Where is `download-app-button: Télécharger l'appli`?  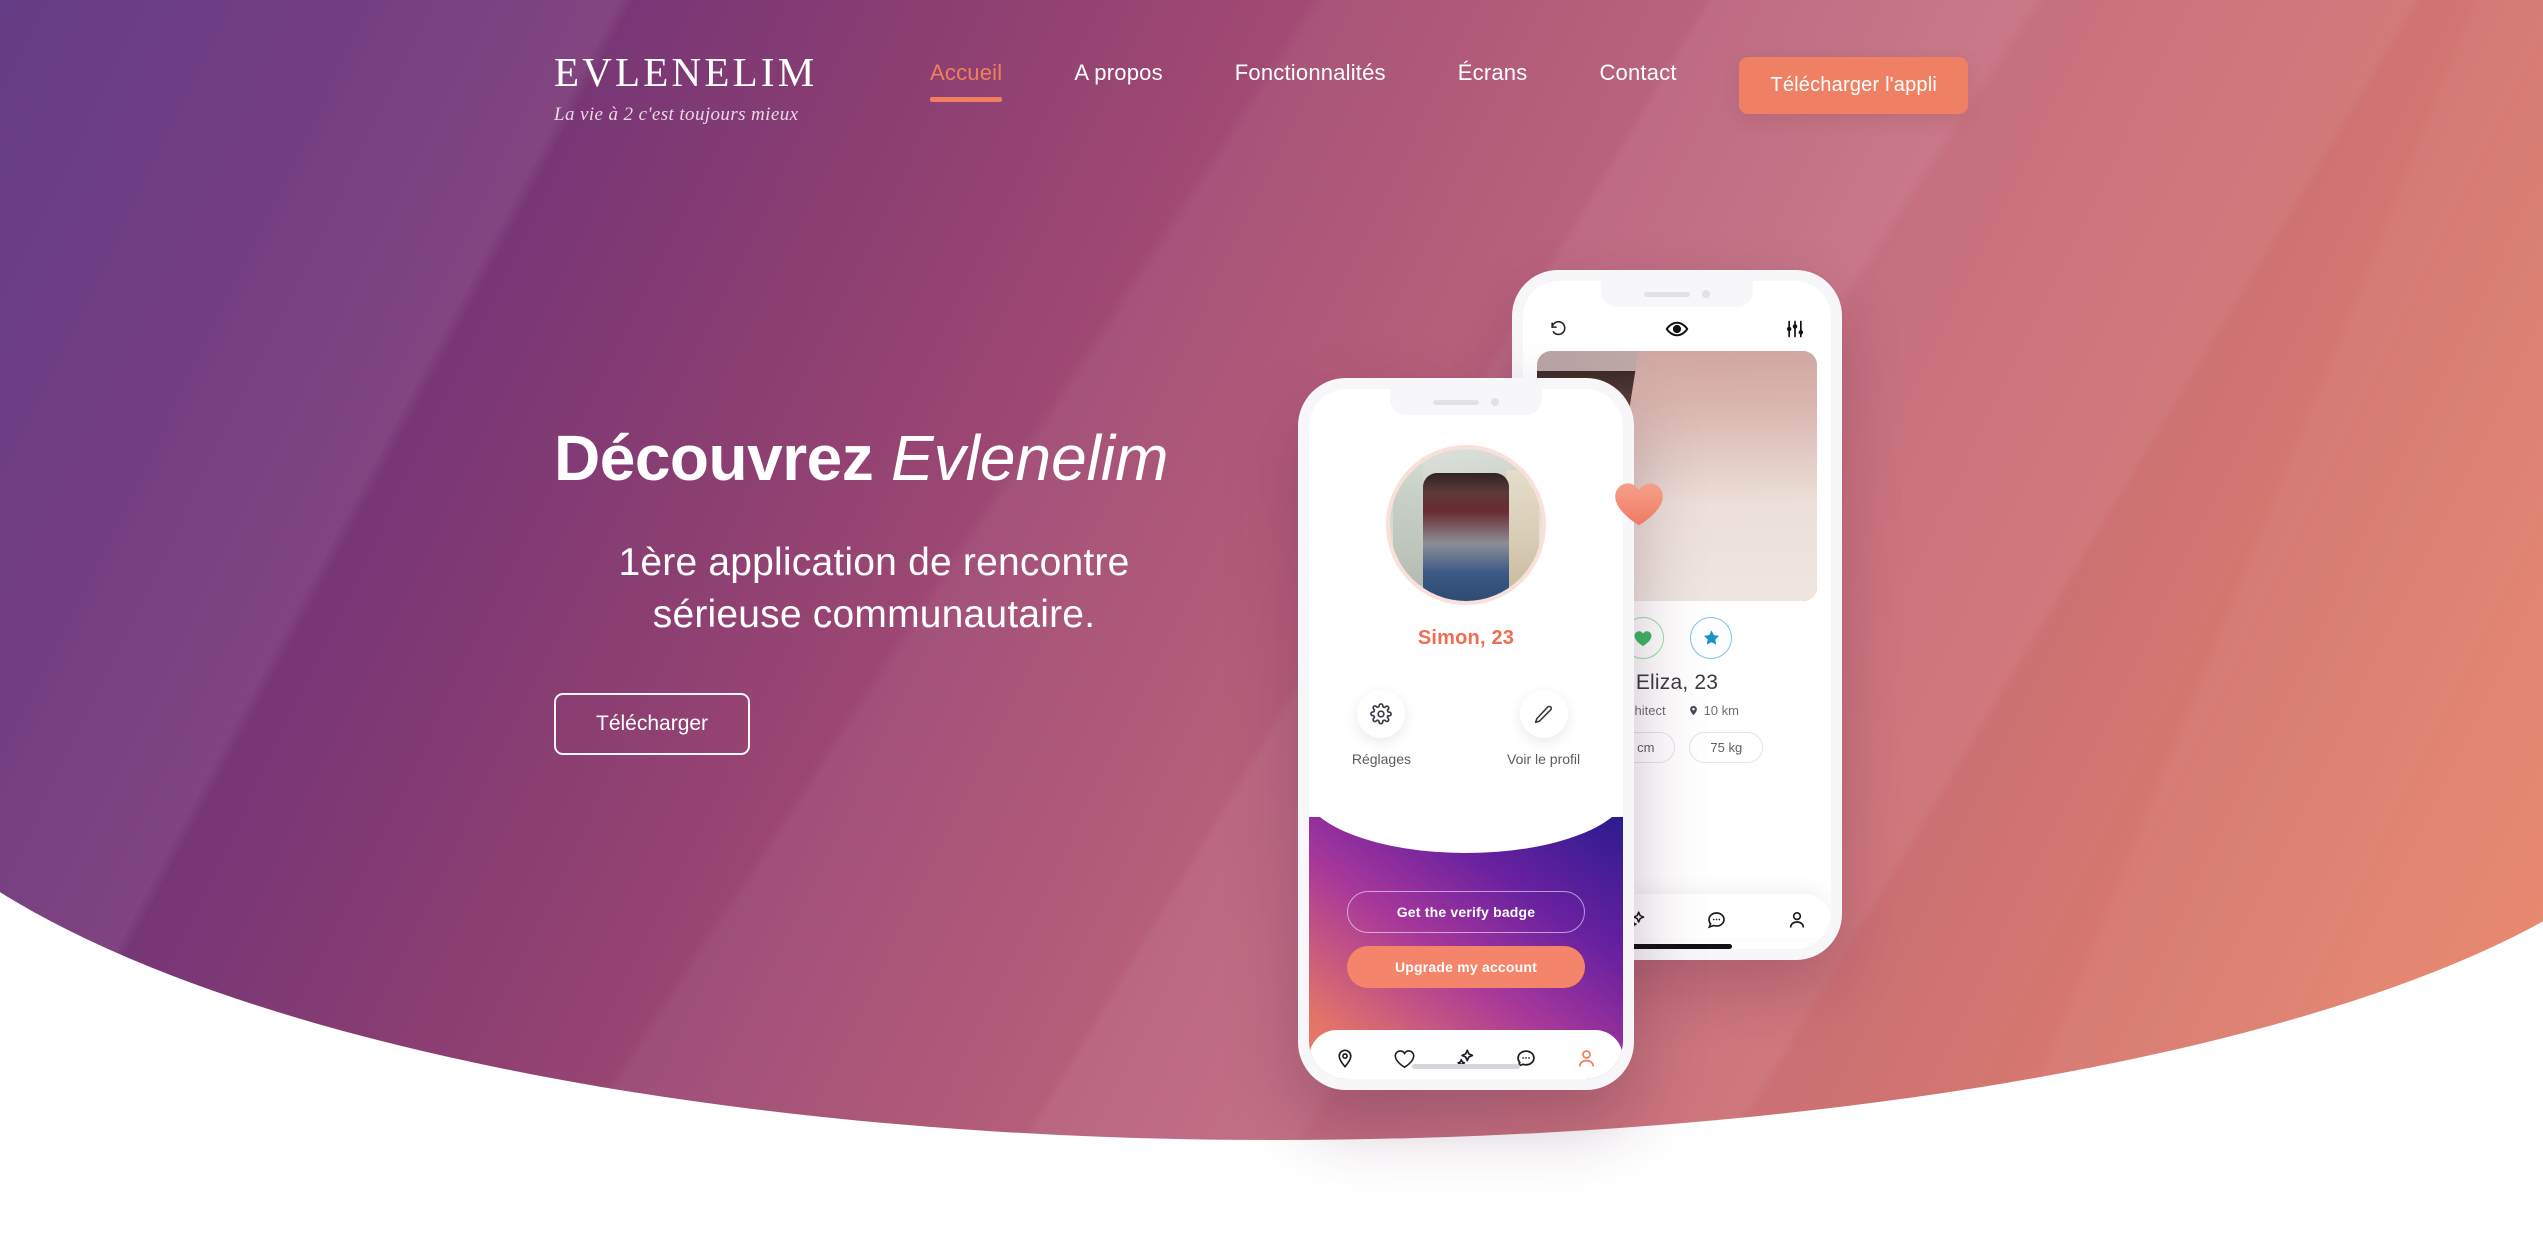 download-app-button: Télécharger l'appli is located at coordinates (1853, 85).